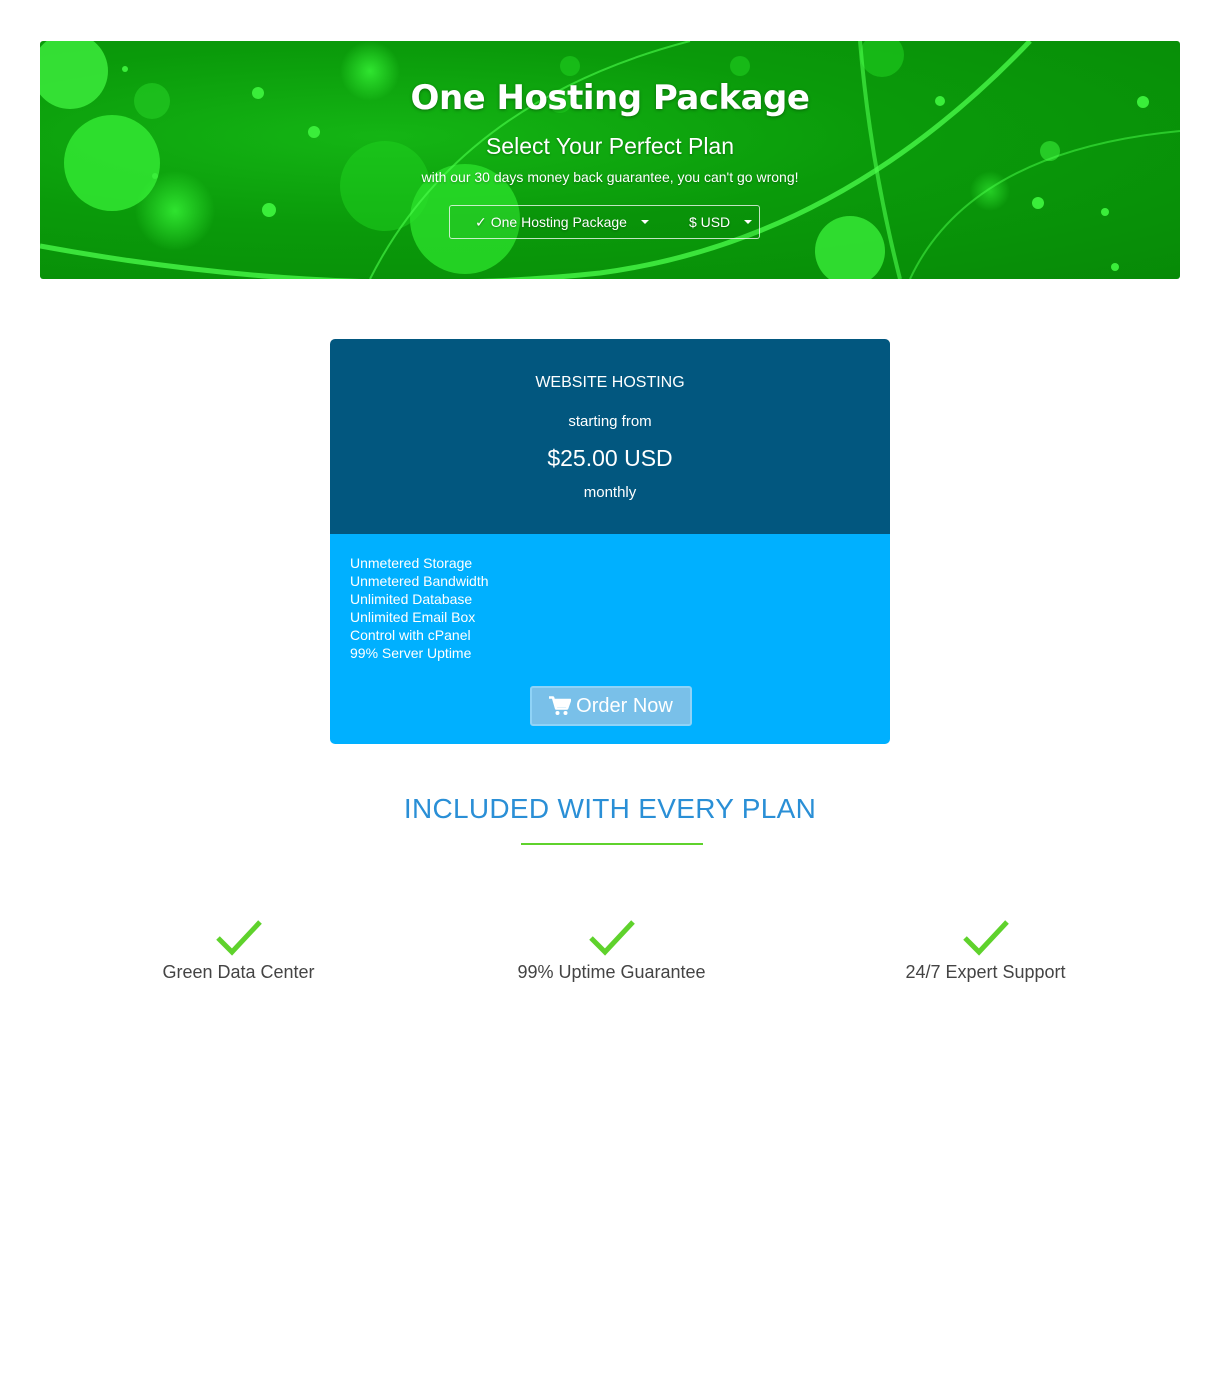 The width and height of the screenshot is (1220, 1400). I want to click on feature-item: Unlimited Email Box, so click(413, 617).